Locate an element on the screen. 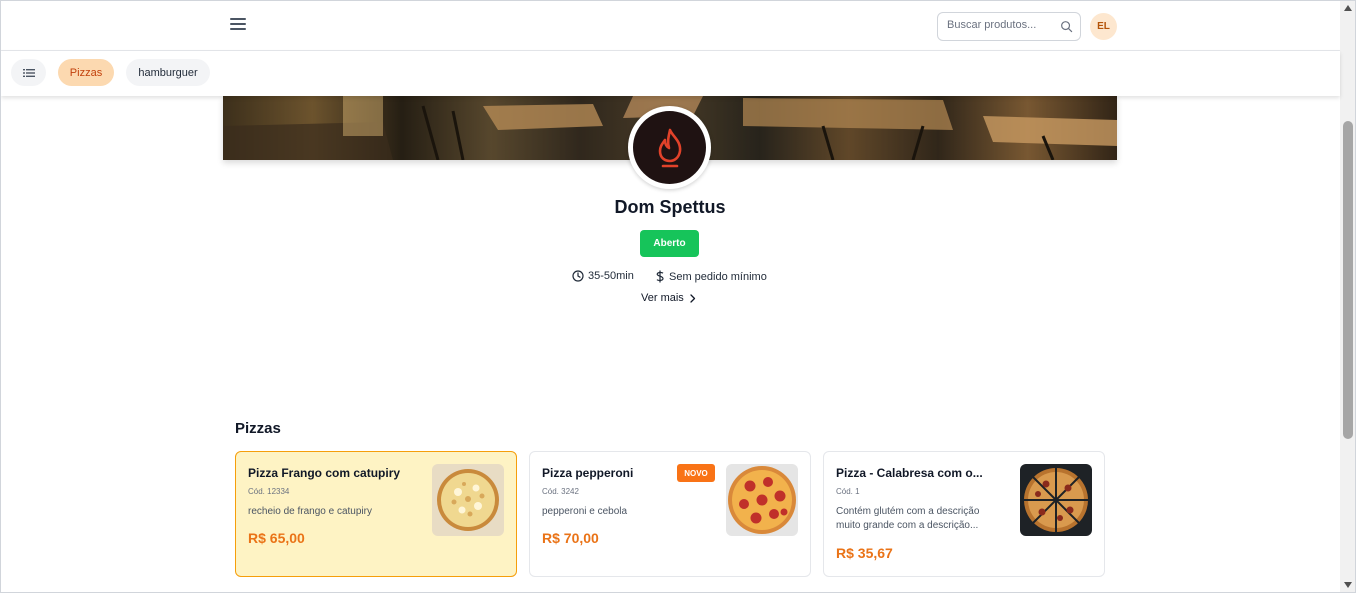 The height and width of the screenshot is (593, 1356). product-name: Pizza Frango com catupiry is located at coordinates (324, 473).